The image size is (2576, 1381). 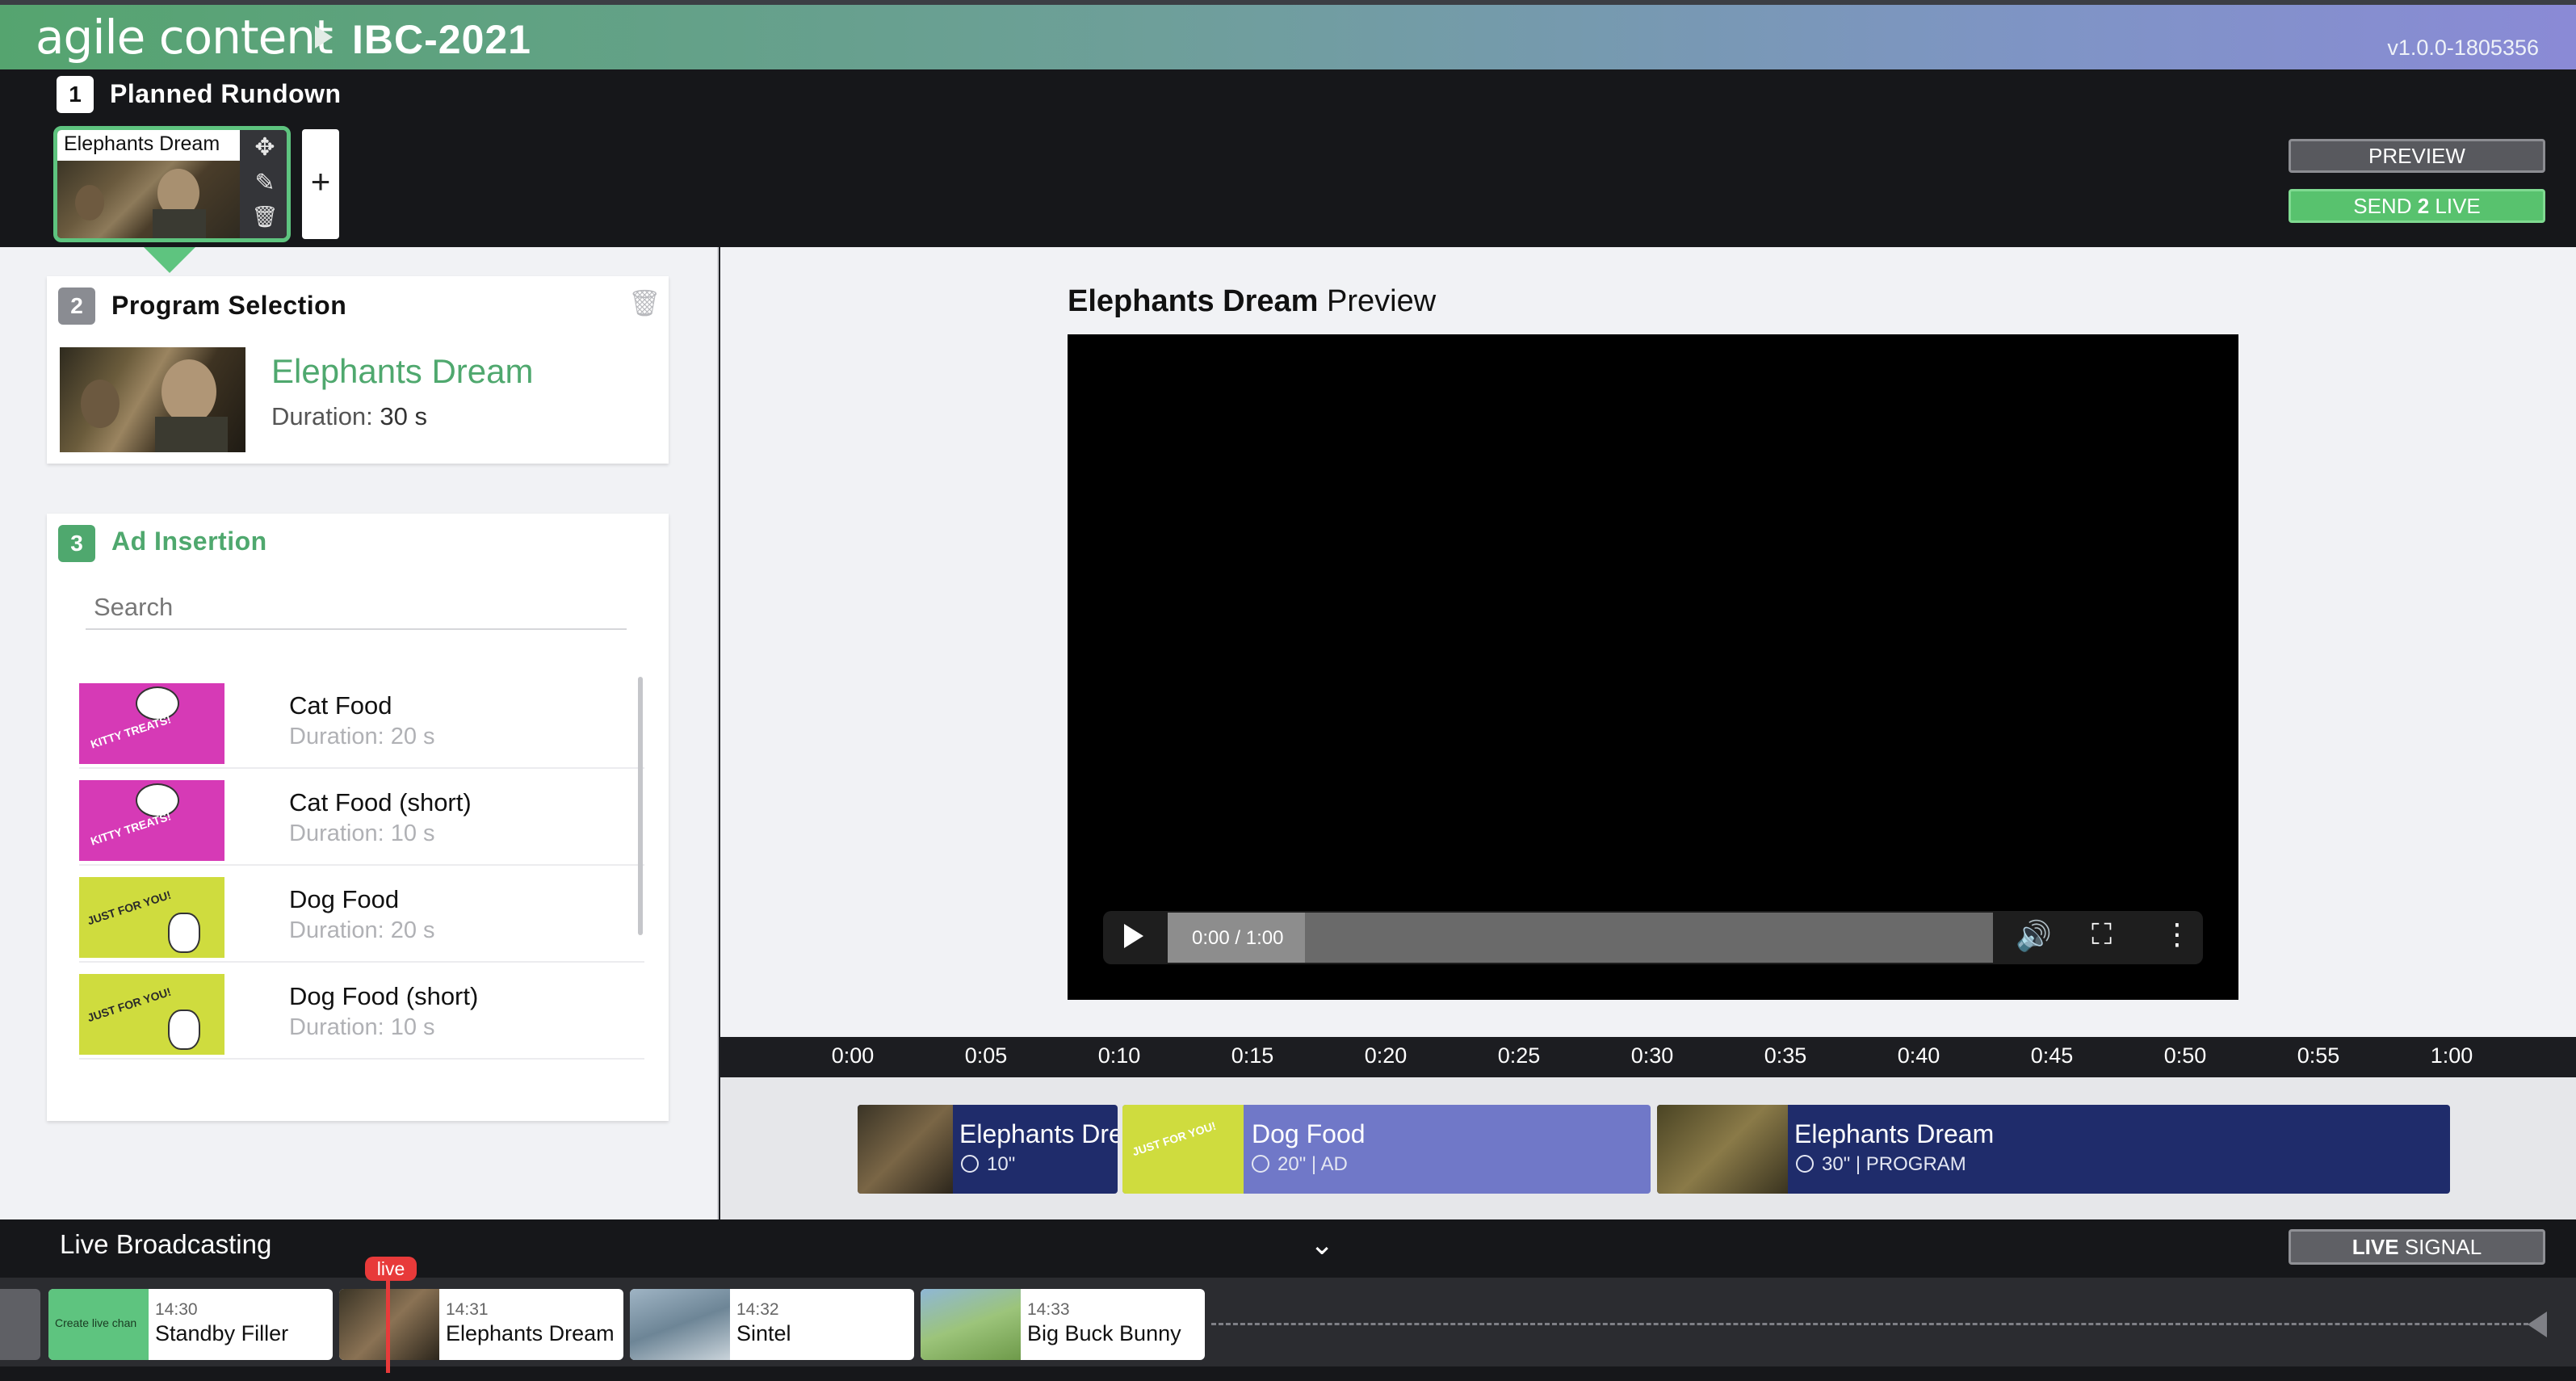 What do you see at coordinates (988, 1164) in the screenshot?
I see `segment-meta: 10"` at bounding box center [988, 1164].